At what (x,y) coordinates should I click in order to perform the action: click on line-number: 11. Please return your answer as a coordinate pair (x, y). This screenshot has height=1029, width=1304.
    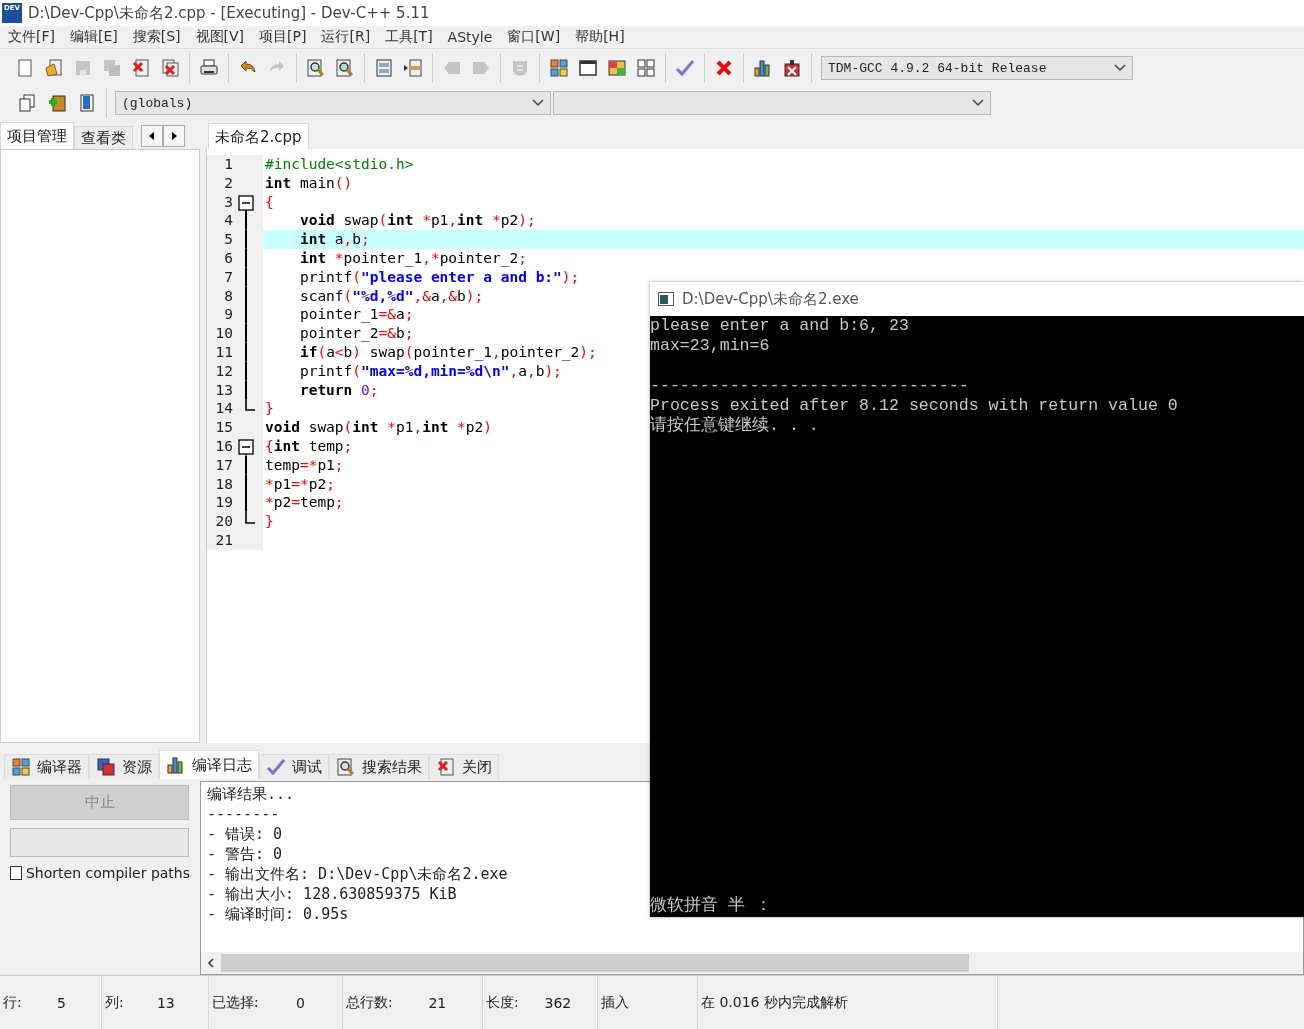
    Looking at the image, I should click on (223, 352).